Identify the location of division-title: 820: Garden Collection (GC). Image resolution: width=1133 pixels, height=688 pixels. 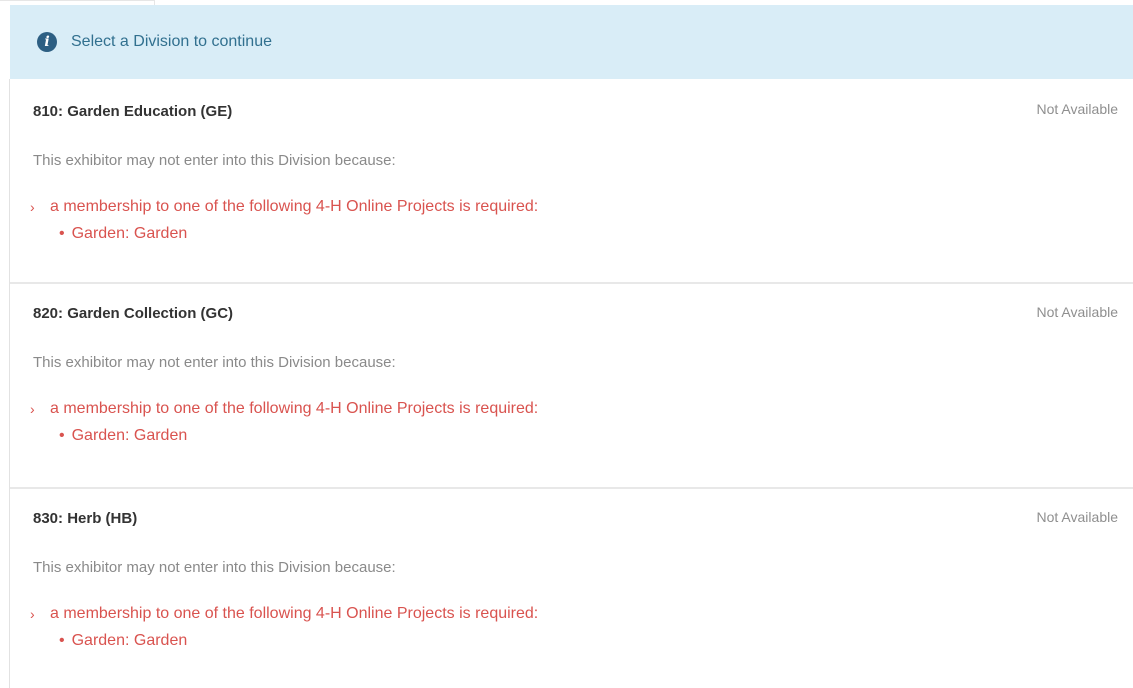
(133, 313).